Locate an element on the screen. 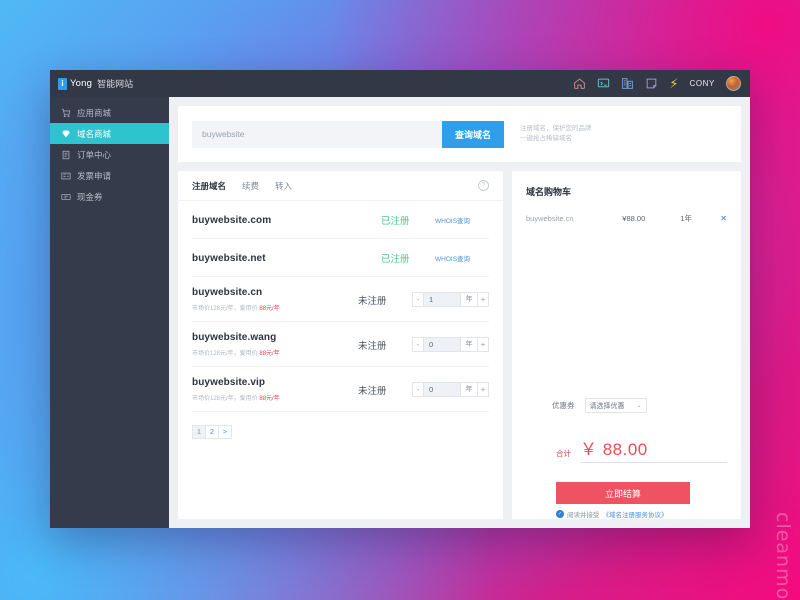 This screenshot has height=600, width=800. domain-info: buywebsite.com is located at coordinates (286, 220).